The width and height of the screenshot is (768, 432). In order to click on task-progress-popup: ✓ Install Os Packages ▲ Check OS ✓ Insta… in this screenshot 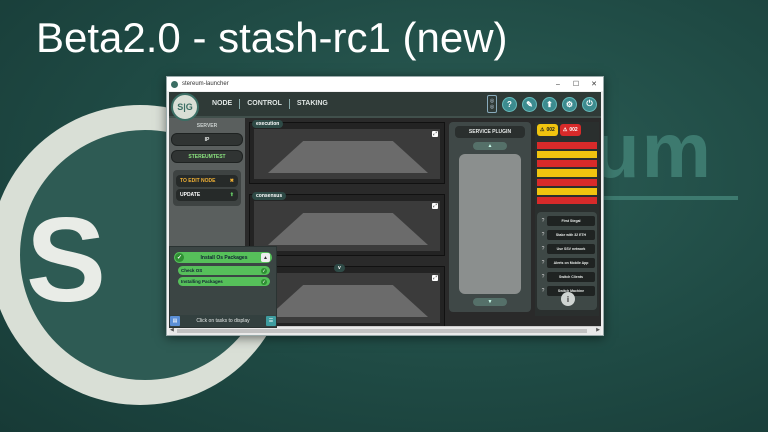, I will do `click(223, 287)`.